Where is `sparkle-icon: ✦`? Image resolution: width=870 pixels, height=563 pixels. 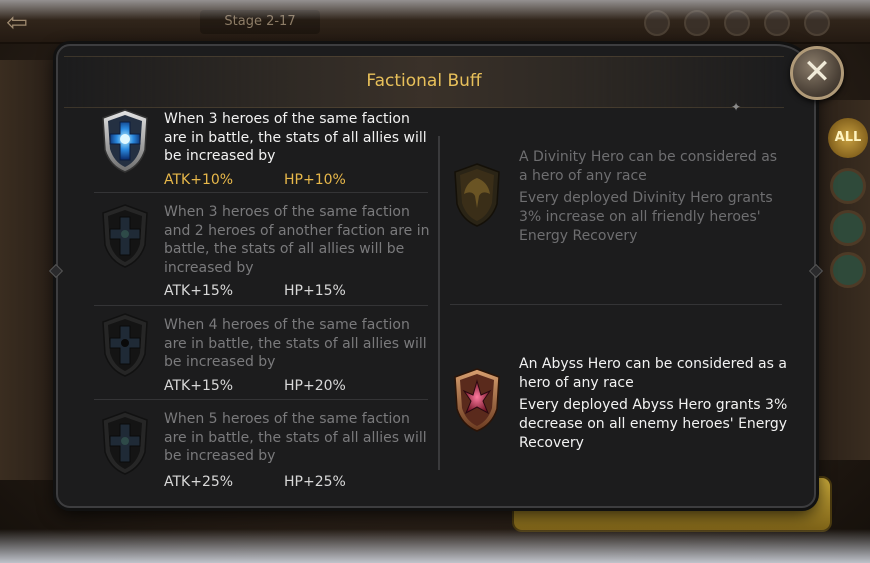
sparkle-icon: ✦ is located at coordinates (736, 107).